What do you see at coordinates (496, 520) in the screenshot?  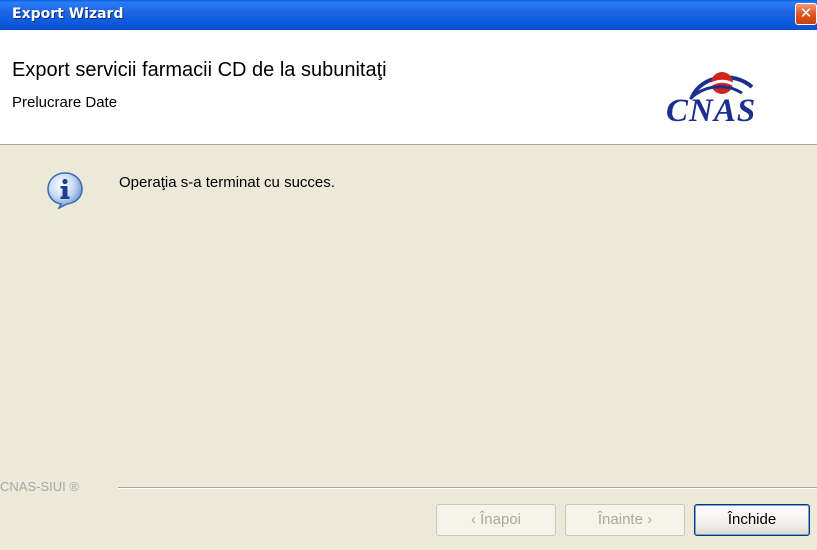 I see `back-button: ‹ Înapoi` at bounding box center [496, 520].